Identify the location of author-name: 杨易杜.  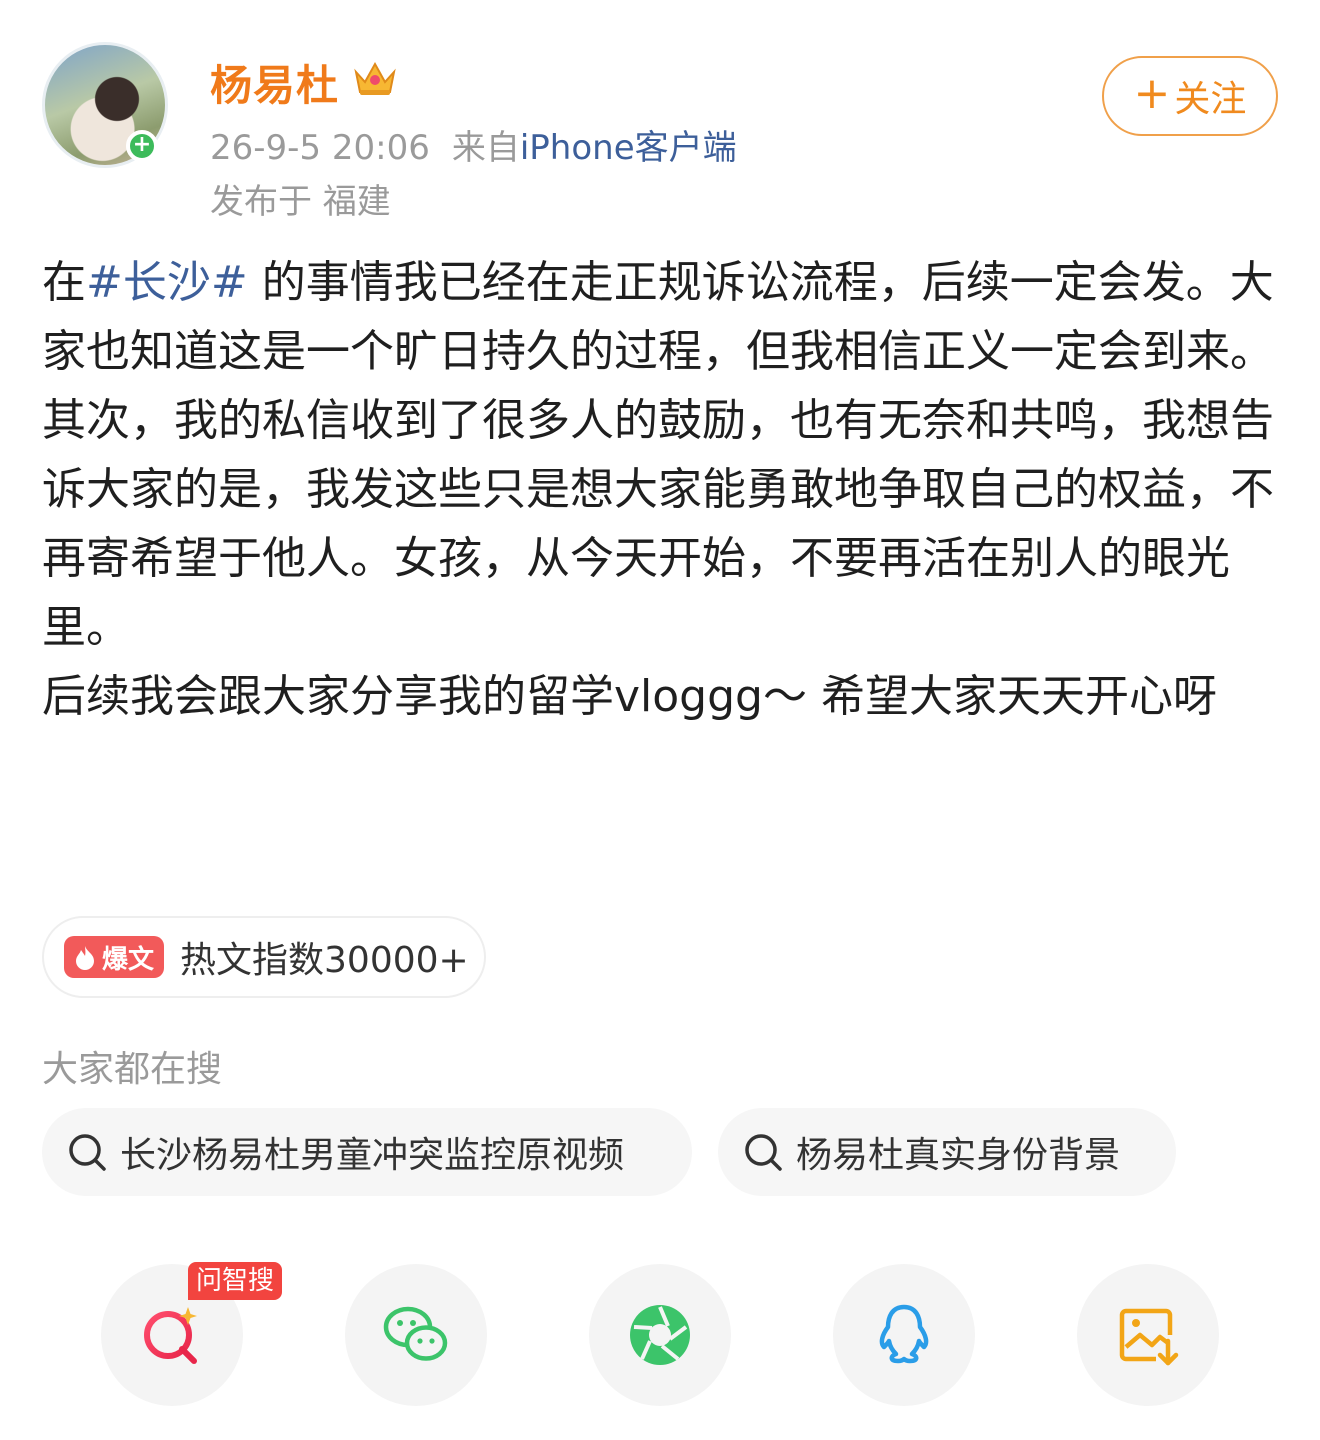
(274, 82).